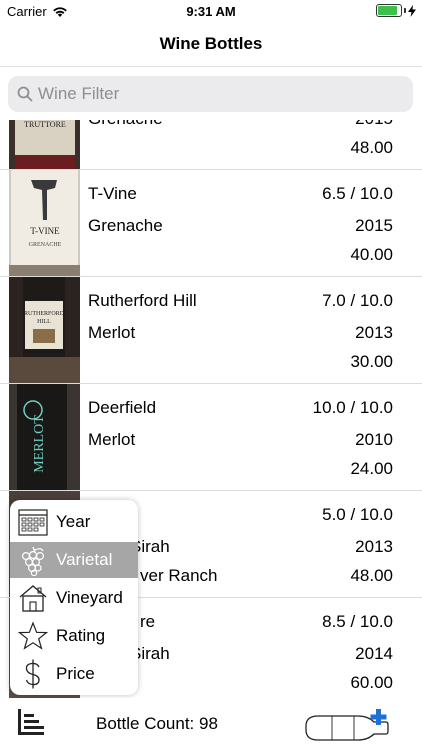 The width and height of the screenshot is (422, 750). I want to click on sort-option-rating: Rating, so click(74, 636).